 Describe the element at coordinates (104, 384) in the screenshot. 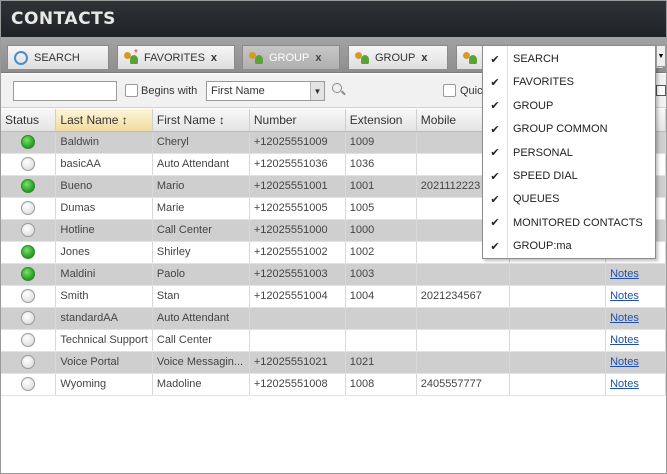

I see `last-name-cell: Wyoming` at that location.